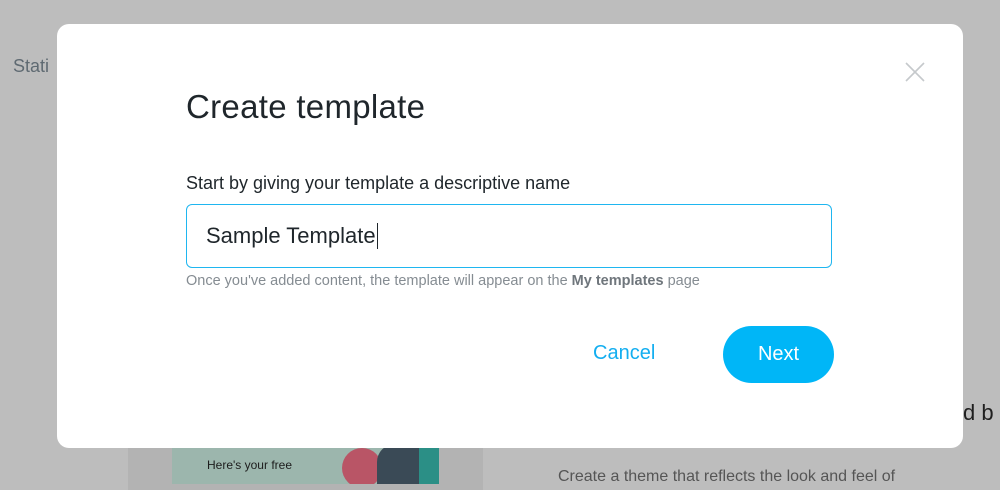 This screenshot has height=490, width=1000. I want to click on hint-my-templates: My templates, so click(617, 281).